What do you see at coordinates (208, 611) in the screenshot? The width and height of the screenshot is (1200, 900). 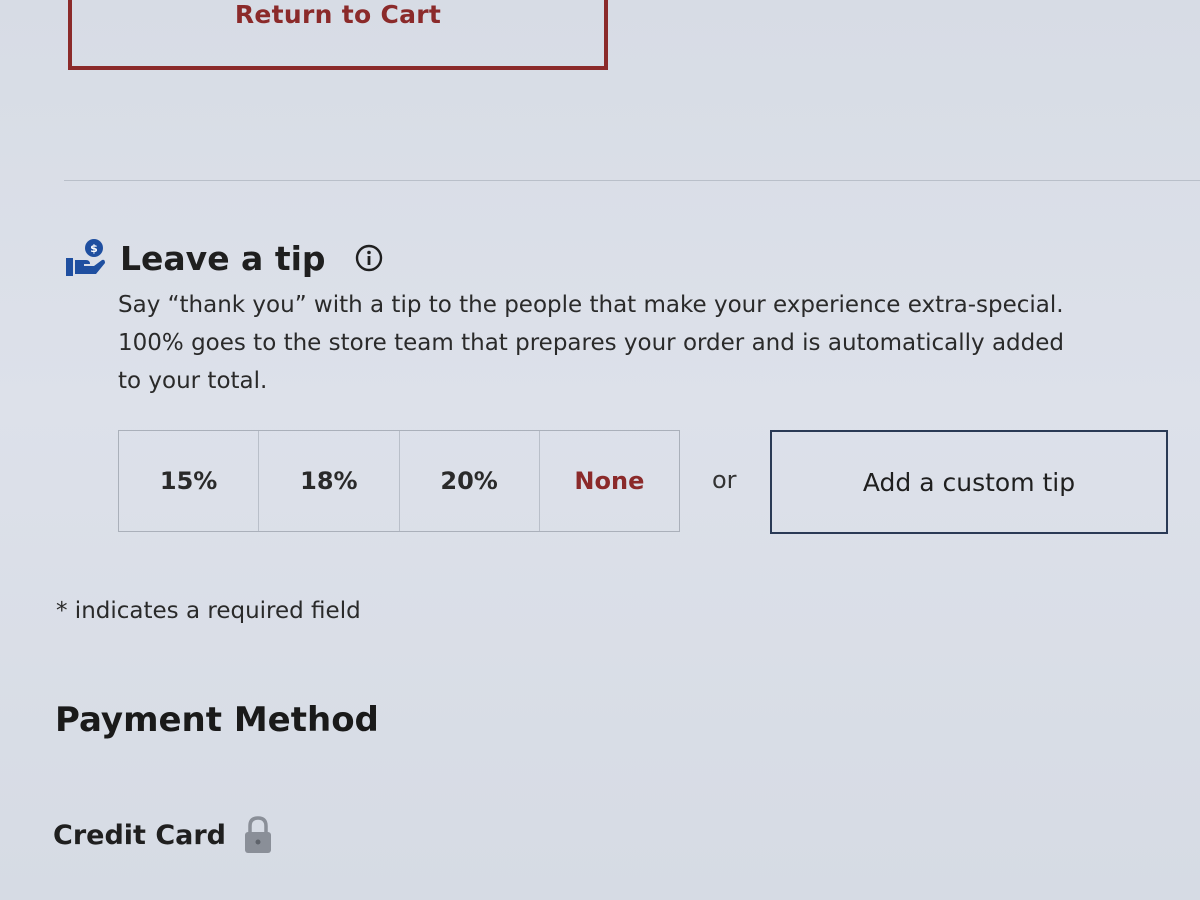 I see `required-field-note: * indicates a required field` at bounding box center [208, 611].